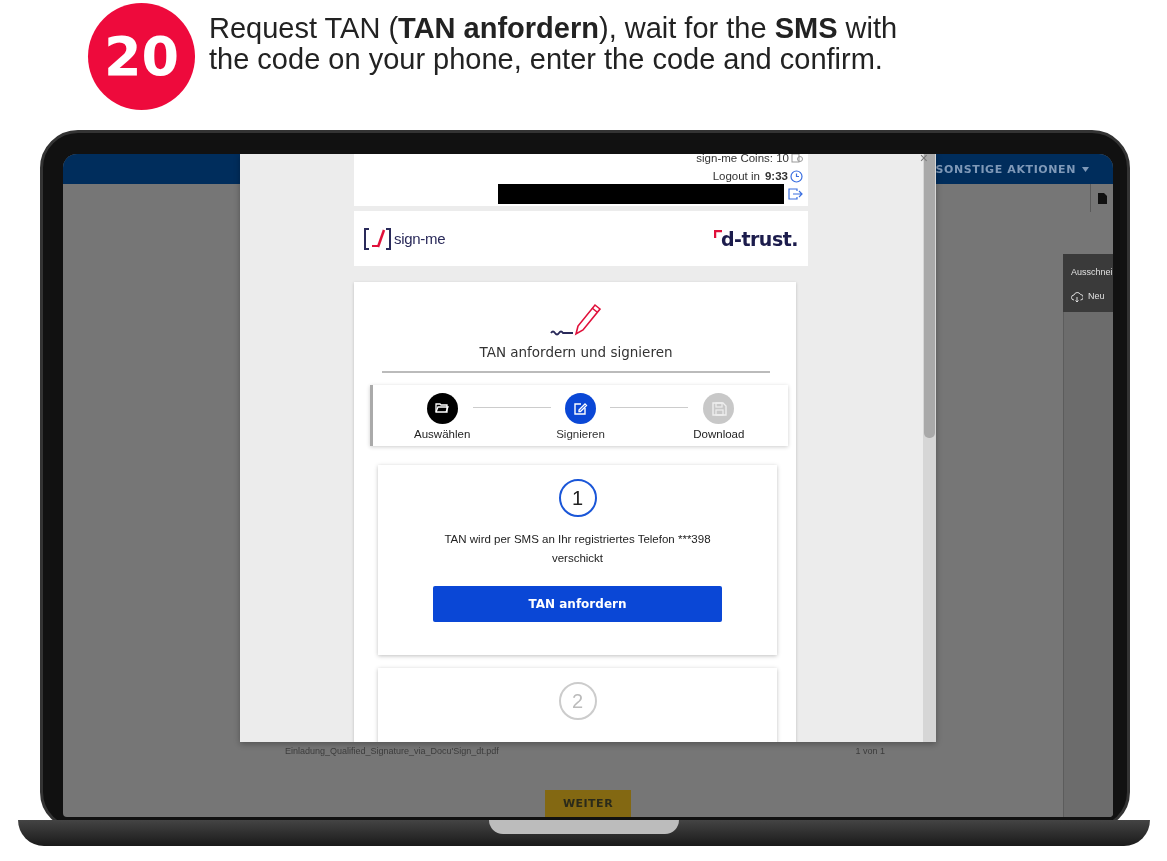  I want to click on logout-time: 9:33, so click(776, 176).